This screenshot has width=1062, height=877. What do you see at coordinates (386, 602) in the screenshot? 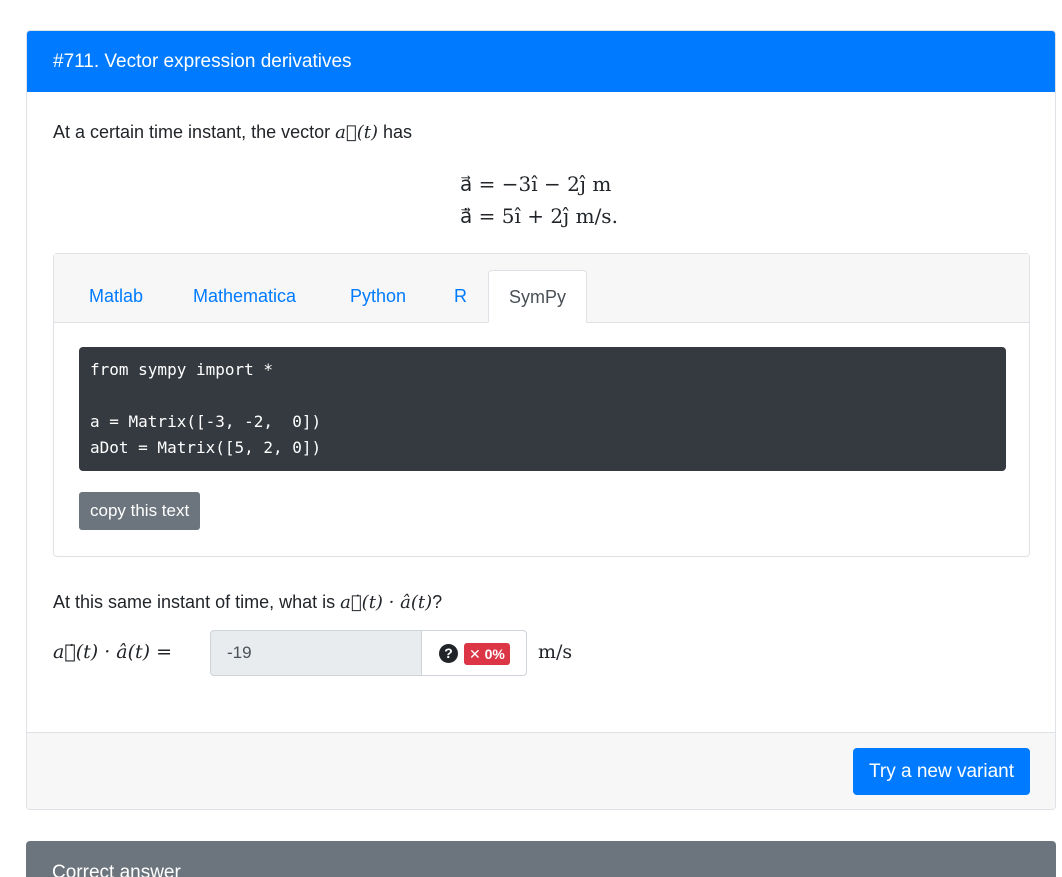
I see `question-expression: a⃗̇(t) · â(t)` at bounding box center [386, 602].